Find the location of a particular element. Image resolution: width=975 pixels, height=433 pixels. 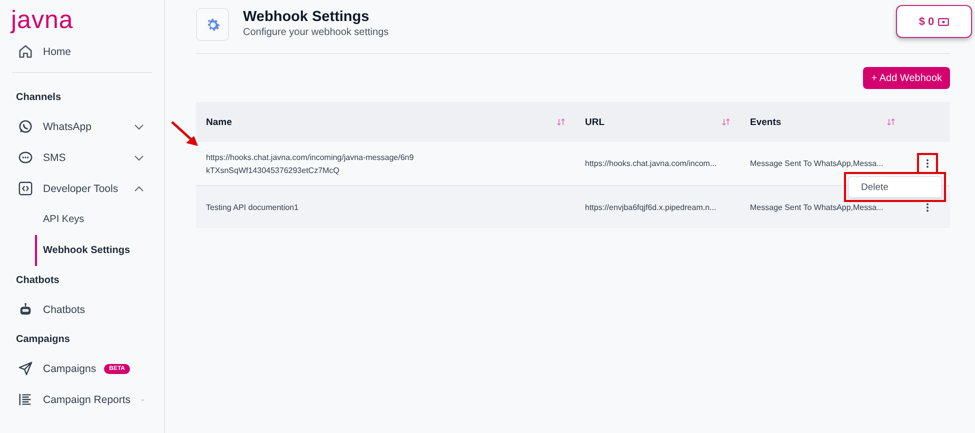

more-options-button is located at coordinates (927, 163).